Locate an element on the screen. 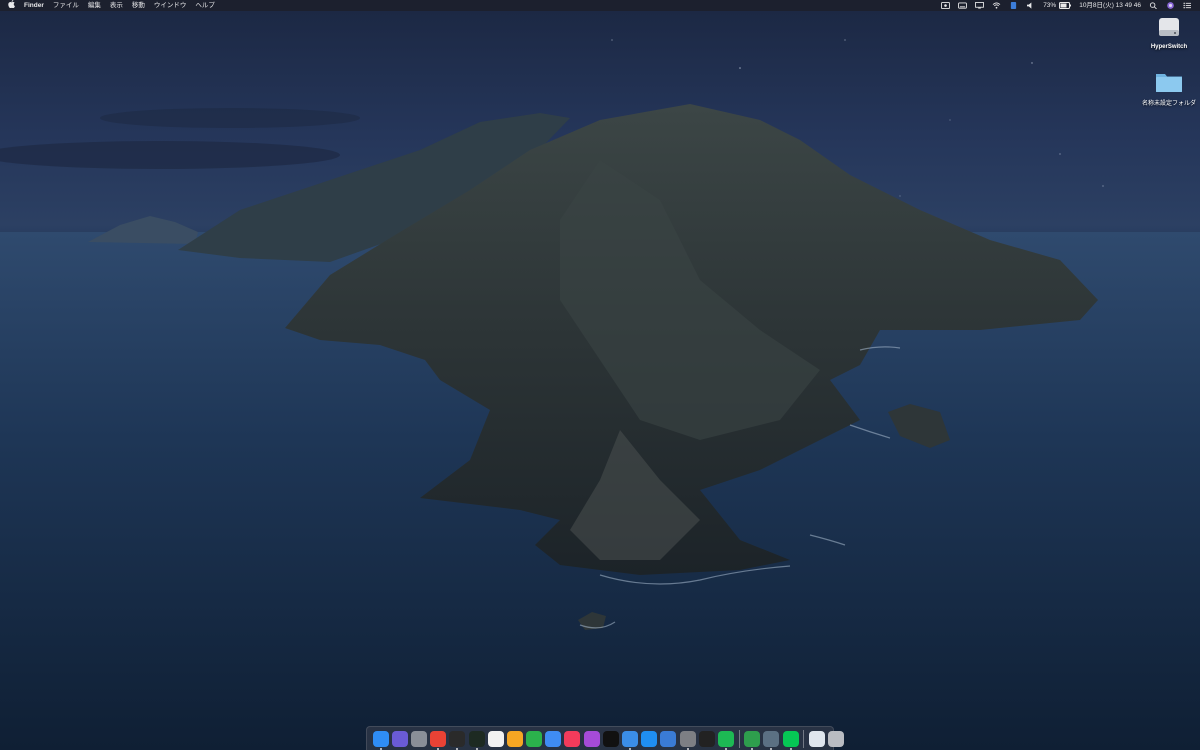 This screenshot has width=1200, height=750. dock-app-store-icon is located at coordinates (649, 738).